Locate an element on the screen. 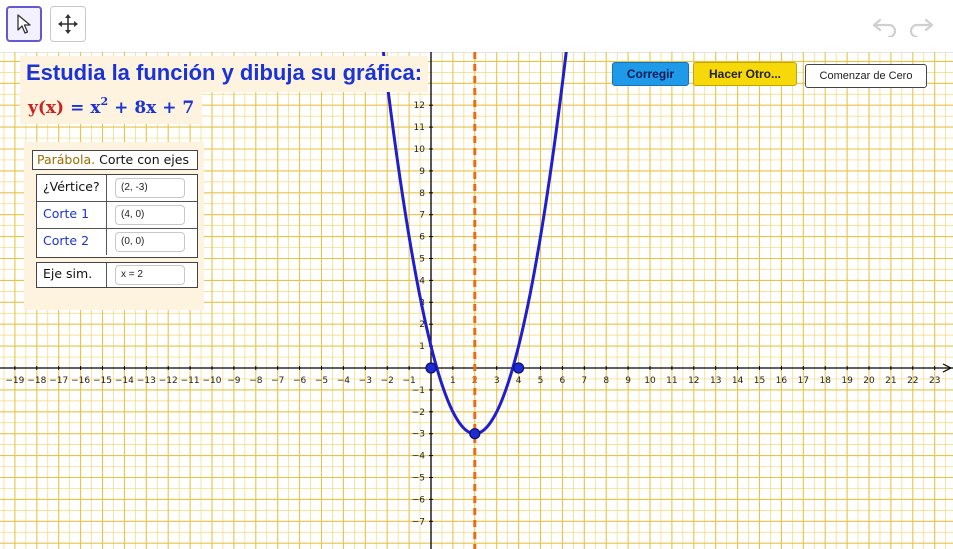 The height and width of the screenshot is (549, 953). y-tick-label: 9 is located at coordinates (422, 172).